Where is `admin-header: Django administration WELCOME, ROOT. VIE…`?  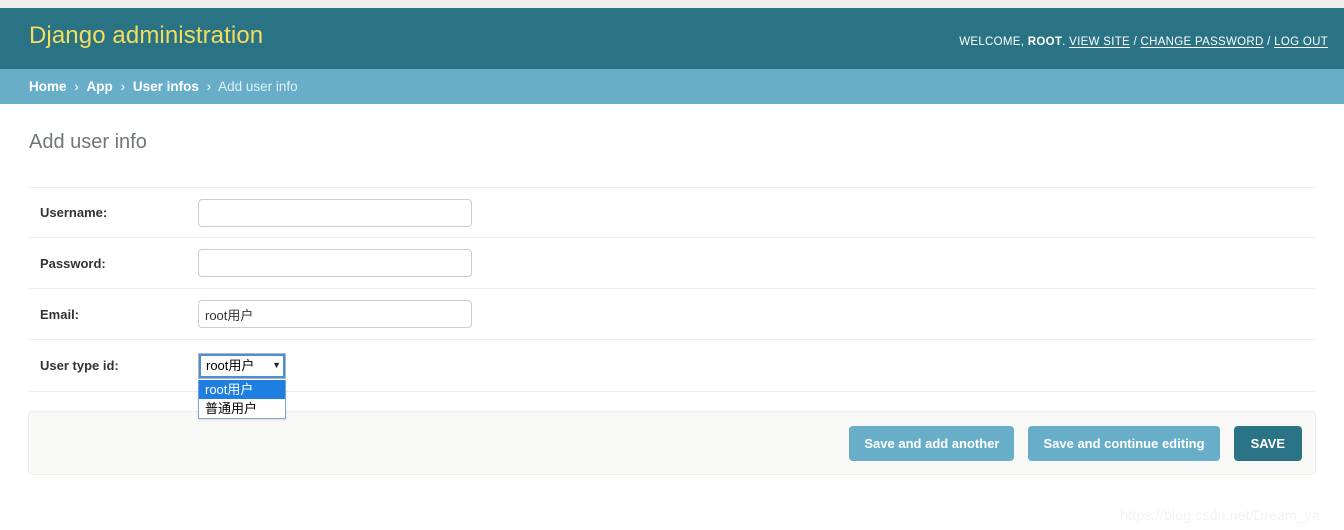
admin-header: Django administration WELCOME, ROOT. VIE… is located at coordinates (672, 38).